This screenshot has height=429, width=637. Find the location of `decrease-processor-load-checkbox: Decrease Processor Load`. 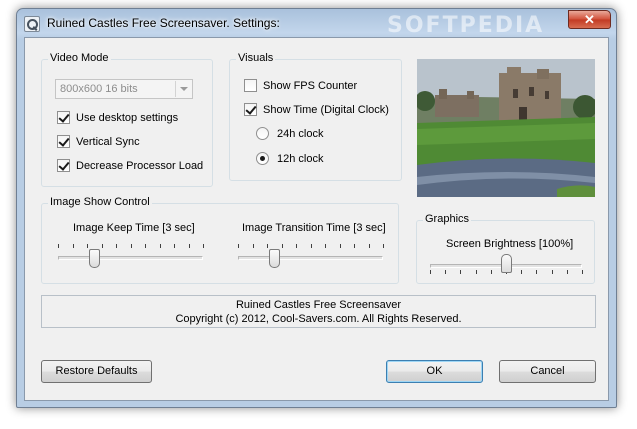

decrease-processor-load-checkbox: Decrease Processor Load is located at coordinates (130, 165).